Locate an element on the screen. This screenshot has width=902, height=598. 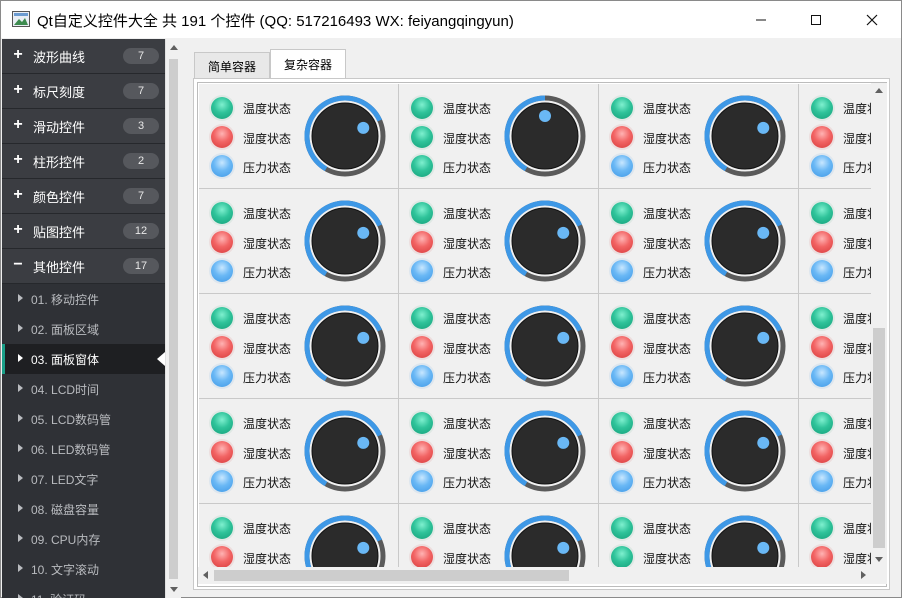
sidebar-group: + 颜色控件 7 is located at coordinates (83, 196).